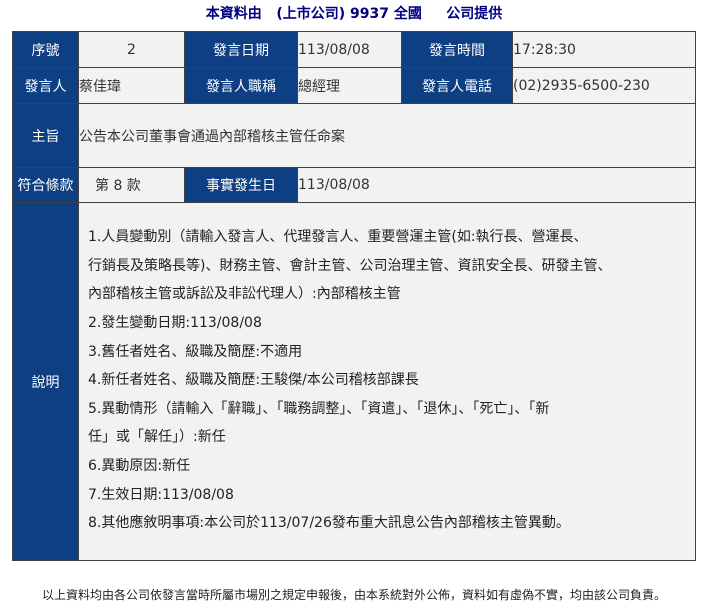 The image size is (708, 611). Describe the element at coordinates (474, 14) in the screenshot. I see `header-suffix: 公司提供` at that location.